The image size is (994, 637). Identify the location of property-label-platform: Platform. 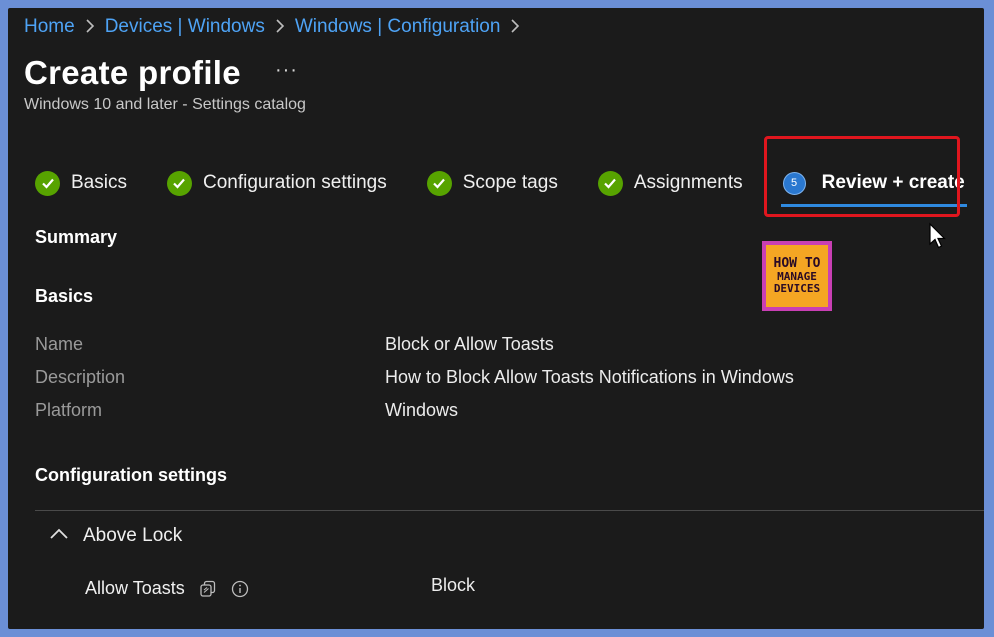
(69, 410).